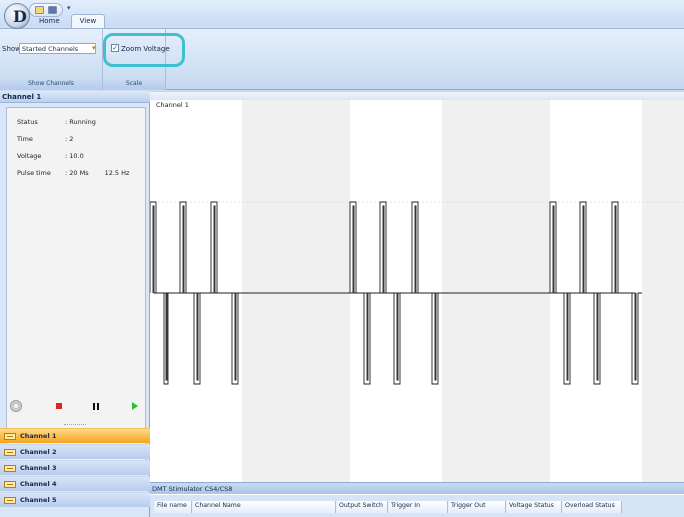 Image resolution: width=684 pixels, height=517 pixels. What do you see at coordinates (59, 406) in the screenshot?
I see `stop-icon` at bounding box center [59, 406].